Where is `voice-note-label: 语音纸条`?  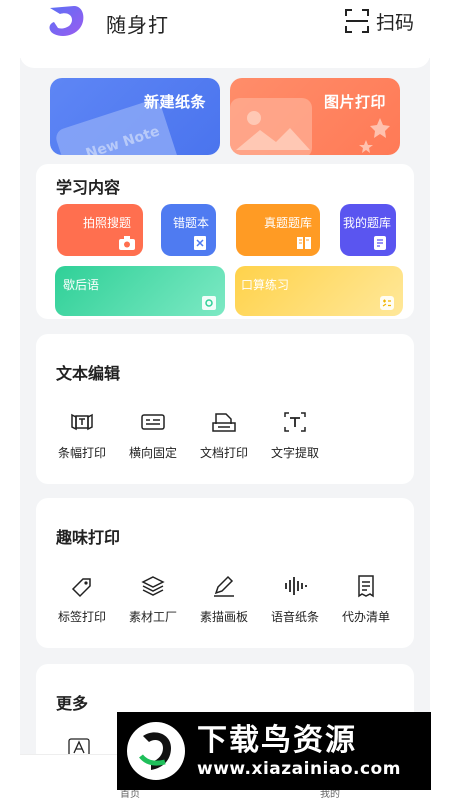
voice-note-label: 语音纸条 is located at coordinates (294, 617).